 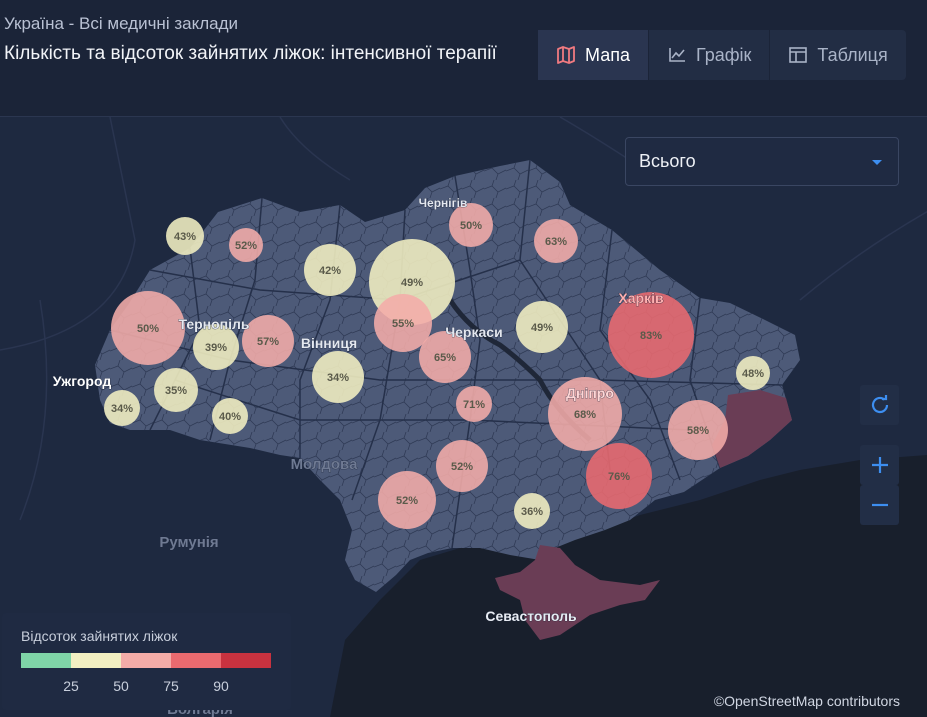 I want to click on chevron-down-icon, so click(x=877, y=162).